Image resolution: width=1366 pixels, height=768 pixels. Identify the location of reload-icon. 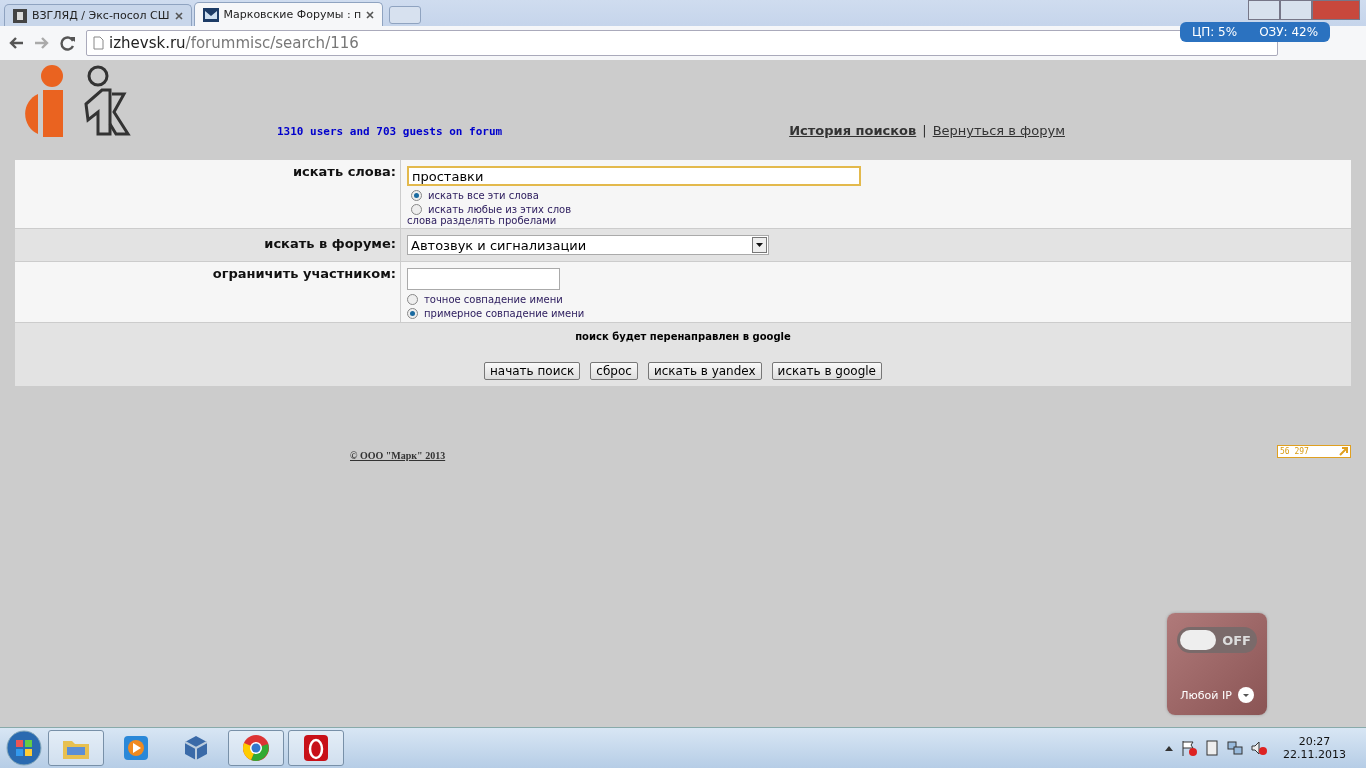
(68, 43).